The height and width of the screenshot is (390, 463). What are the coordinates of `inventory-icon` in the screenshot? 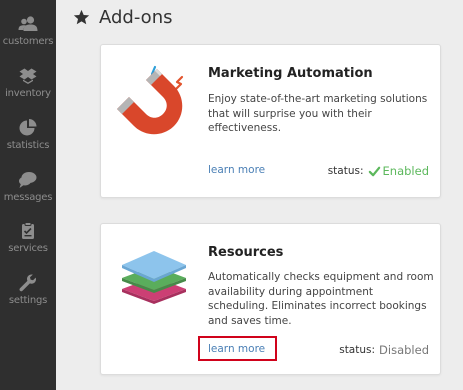 It's located at (28, 76).